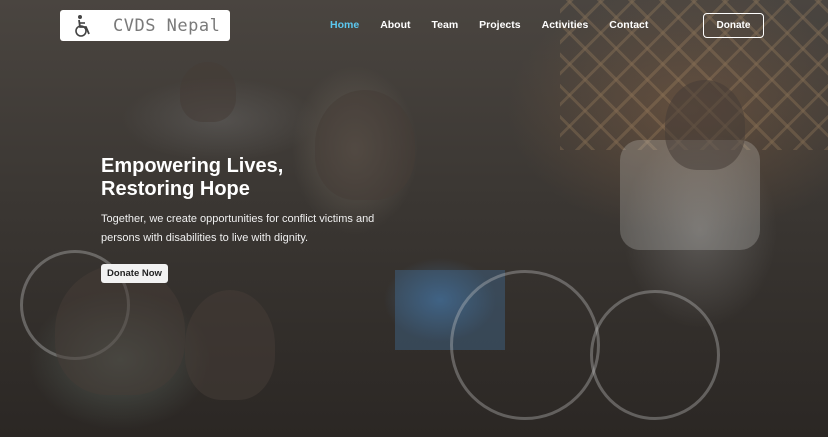  I want to click on donate-now-button: Donate Now, so click(134, 273).